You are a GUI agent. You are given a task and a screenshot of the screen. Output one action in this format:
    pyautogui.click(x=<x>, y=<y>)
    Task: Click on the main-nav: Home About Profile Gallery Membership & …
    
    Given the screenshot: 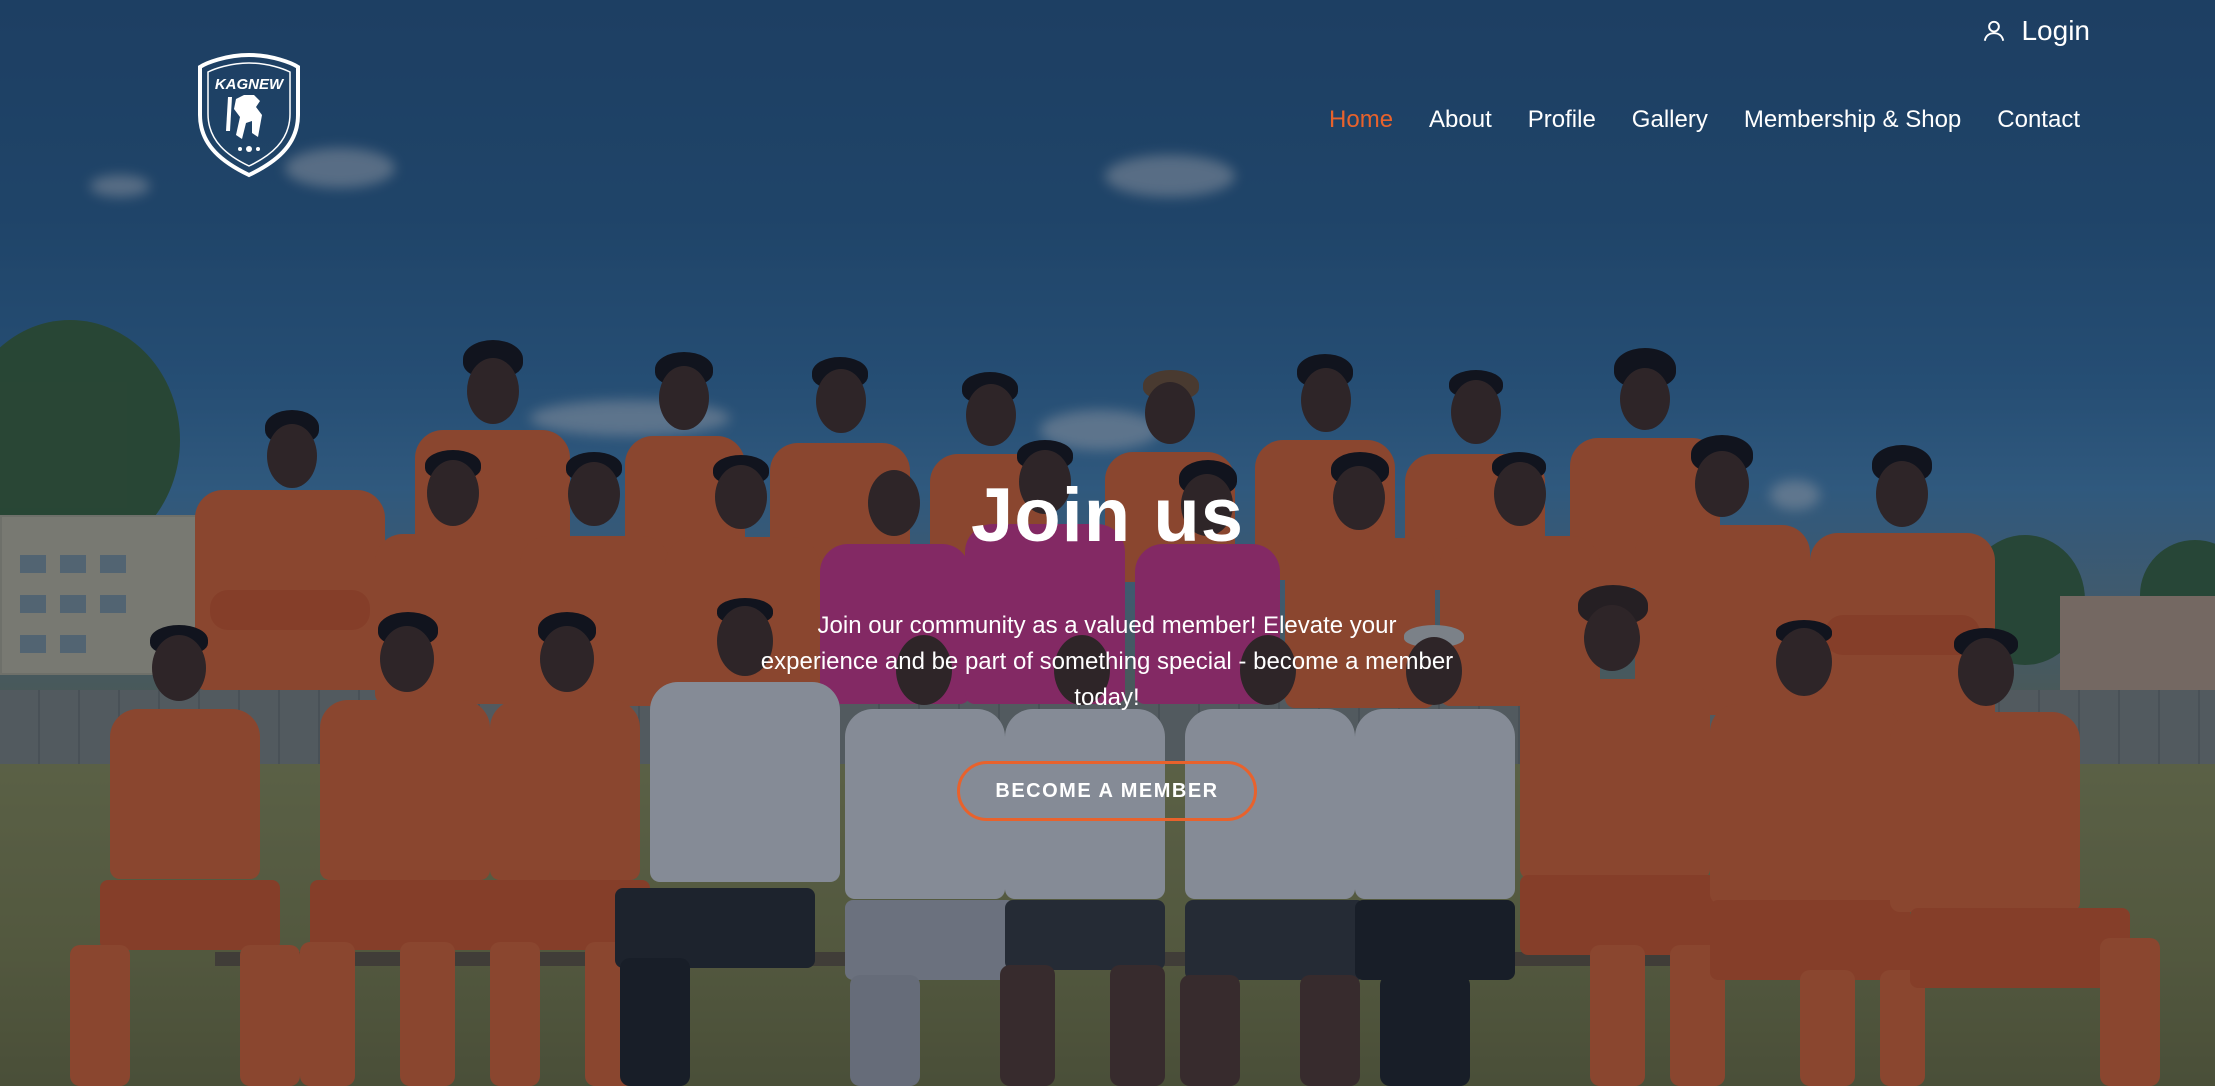 What is the action you would take?
    pyautogui.click(x=1704, y=120)
    